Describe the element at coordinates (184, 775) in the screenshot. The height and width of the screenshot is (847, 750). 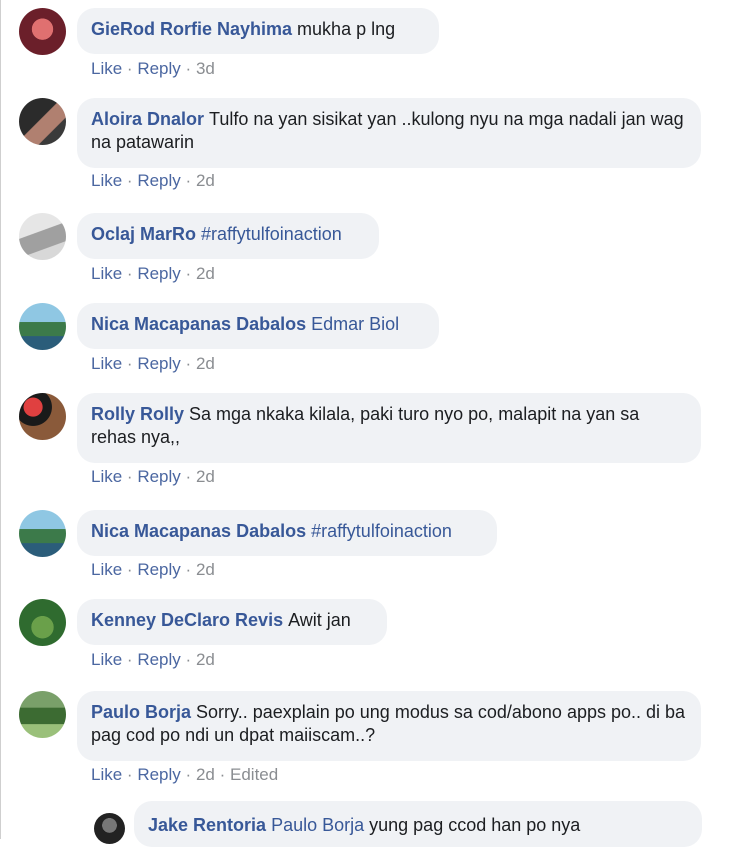
I see `comment-actions: Like · Reply · 2d · Edited` at that location.